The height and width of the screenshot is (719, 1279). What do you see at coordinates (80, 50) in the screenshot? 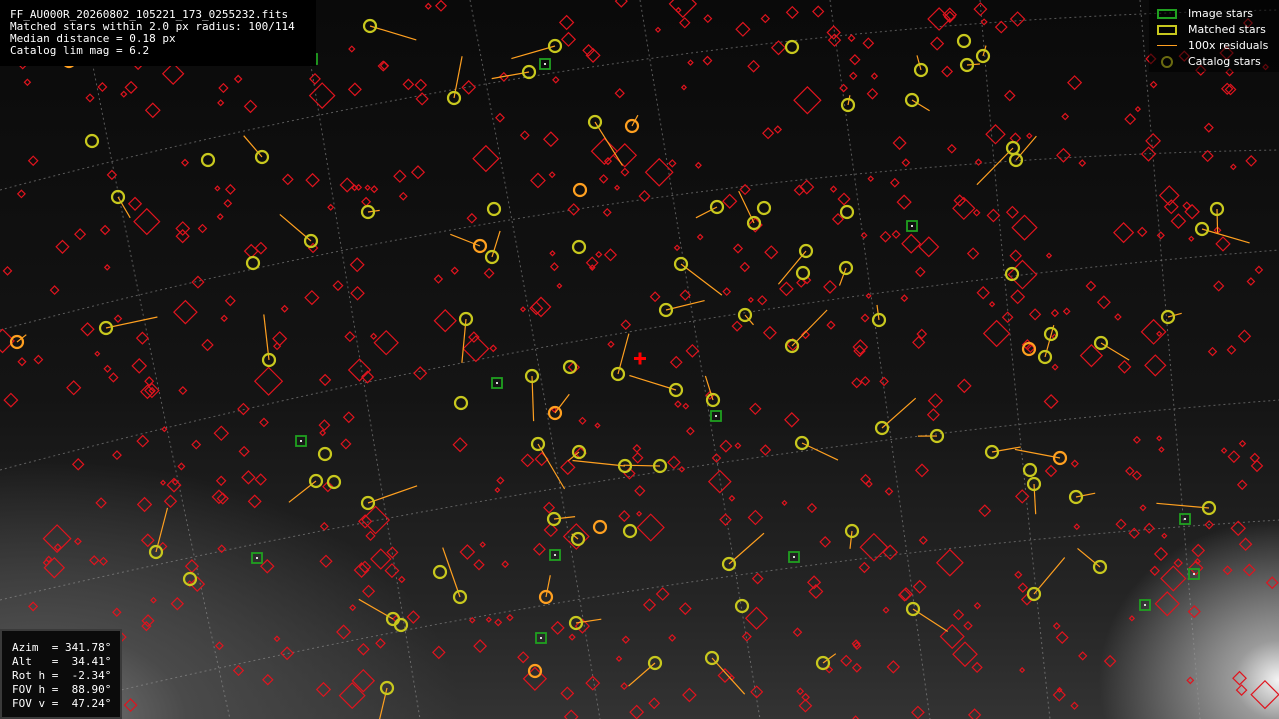
I see `catalog-limit: Catalog lim mag = 6.2` at bounding box center [80, 50].